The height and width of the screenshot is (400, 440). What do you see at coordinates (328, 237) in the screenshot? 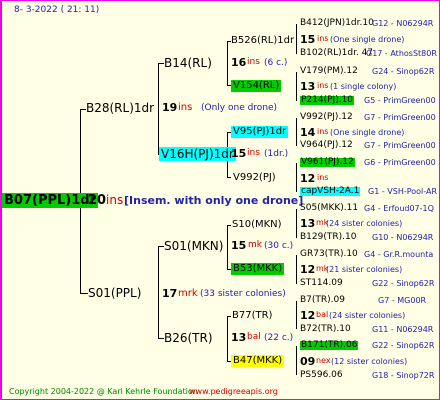
I see `gen4-queen: B129(TR).10` at bounding box center [328, 237].